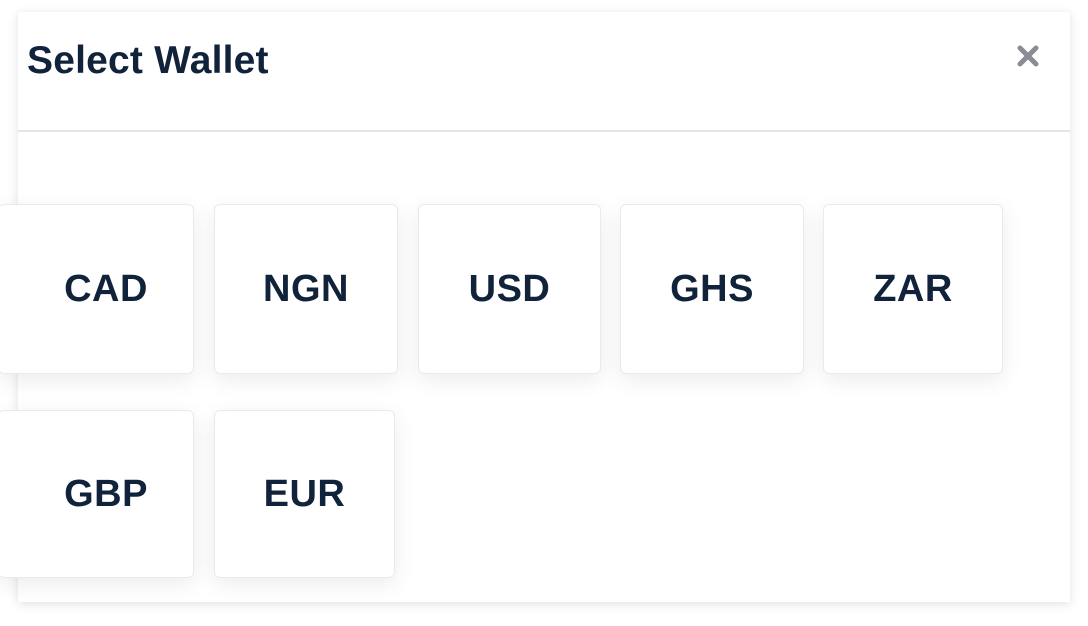 Image resolution: width=1088 pixels, height=626 pixels. I want to click on wallet-card-usd: USD, so click(509, 289).